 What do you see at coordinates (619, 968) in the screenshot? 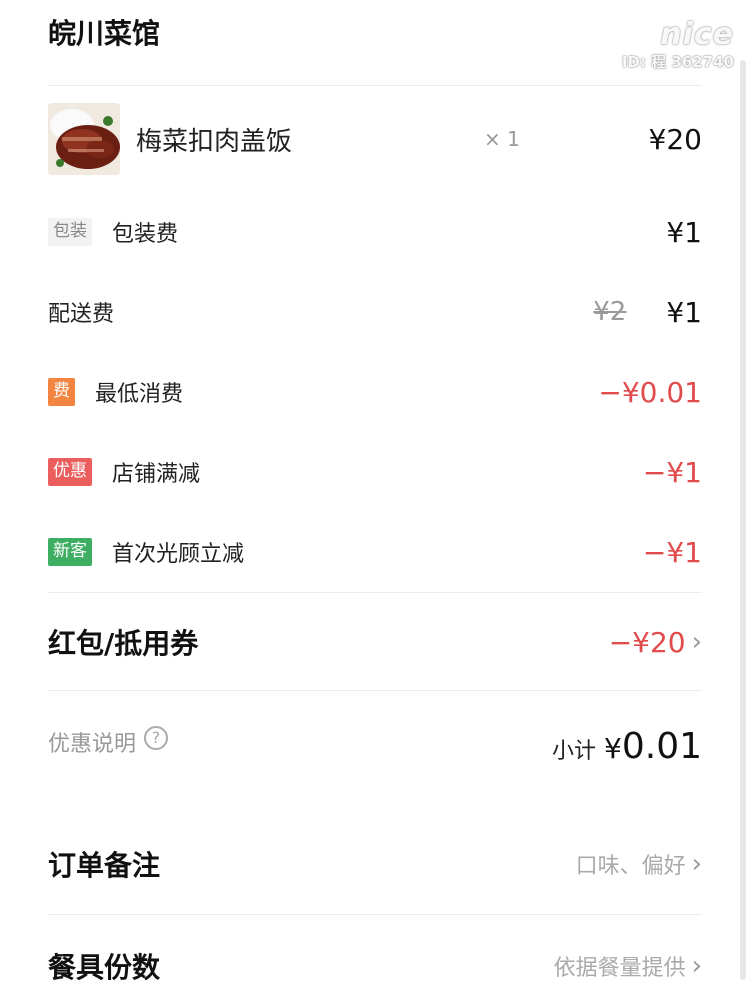
I see `utensils-value: 依据餐量提供` at bounding box center [619, 968].